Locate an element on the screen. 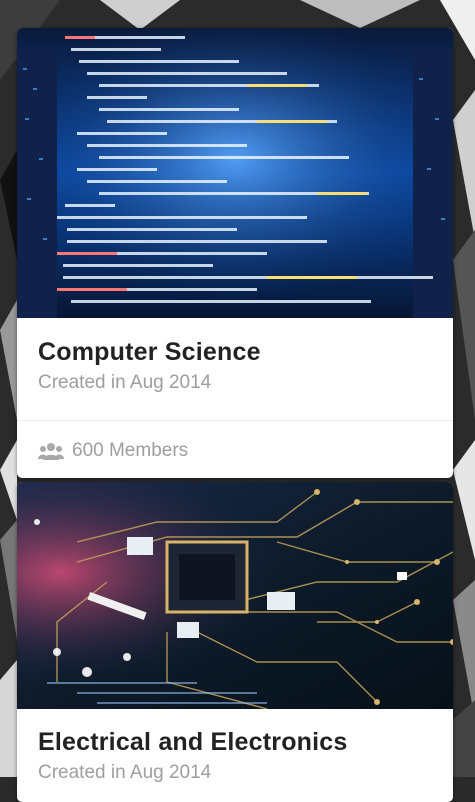 The height and width of the screenshot is (802, 475). card-body: Computer Science Created in Aug 2014 is located at coordinates (235, 356).